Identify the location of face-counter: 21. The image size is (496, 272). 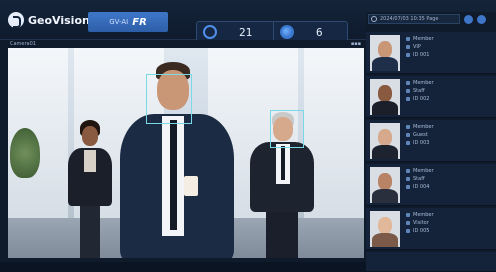
(235, 32).